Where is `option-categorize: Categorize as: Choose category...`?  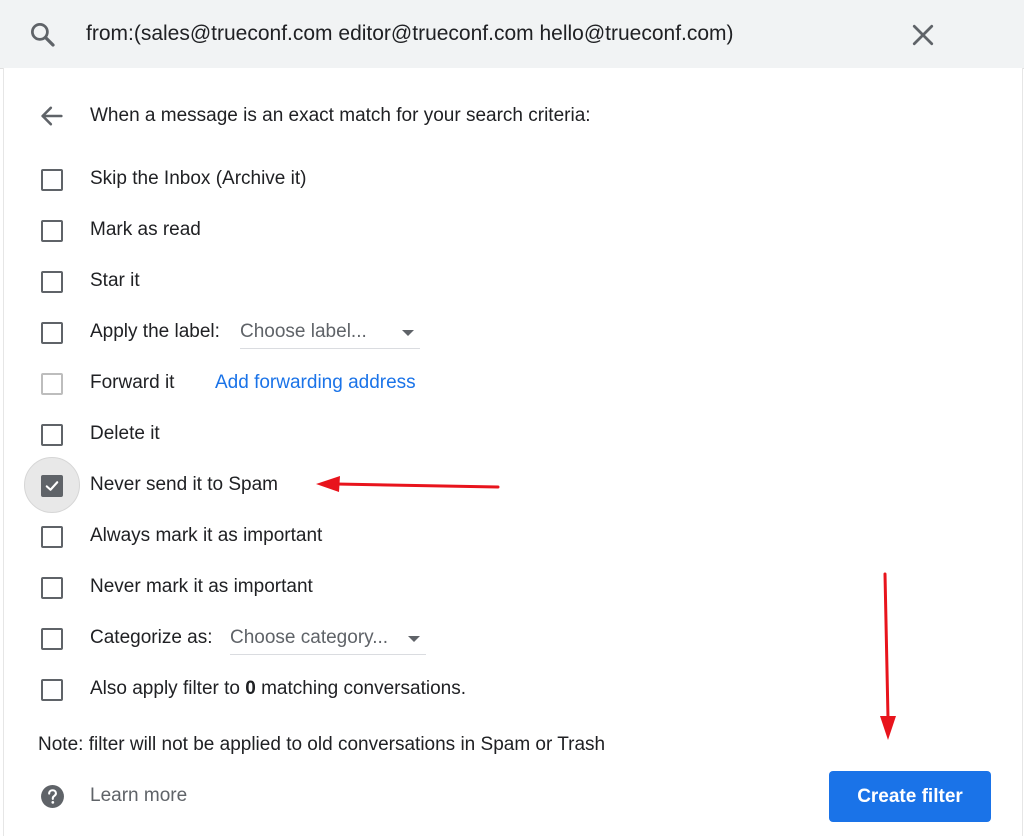 option-categorize: Categorize as: Choose category... is located at coordinates (500, 640).